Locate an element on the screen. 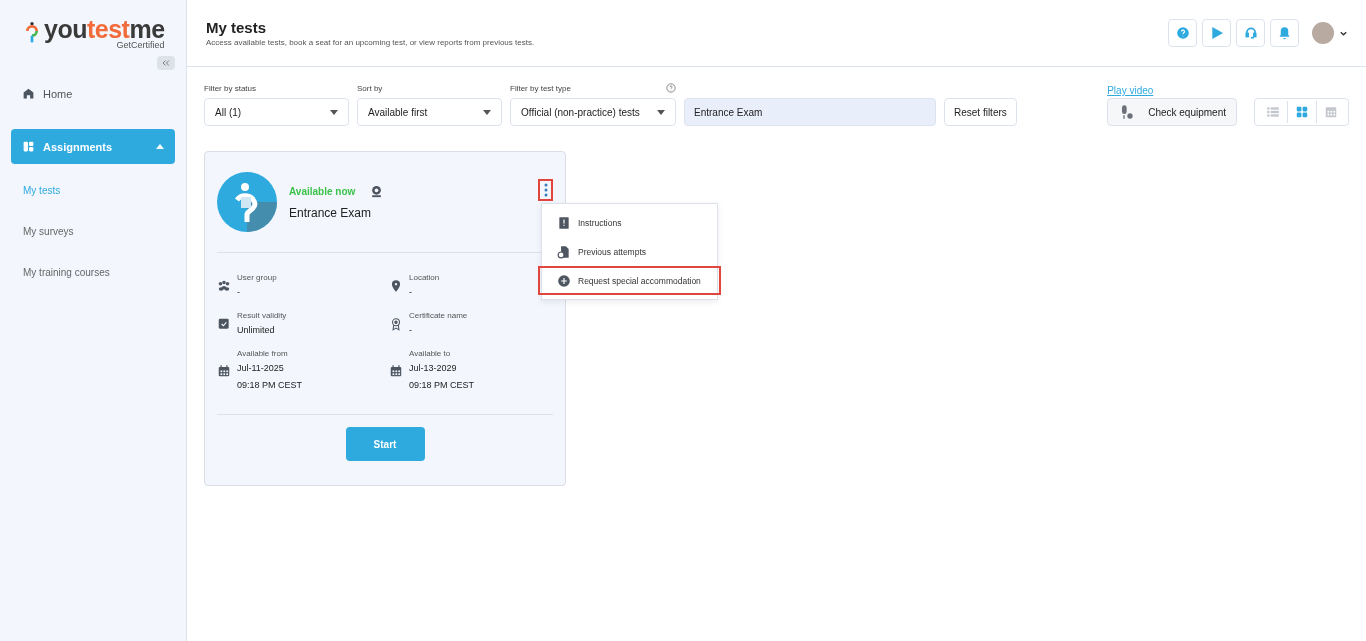 The image size is (1366, 641). calendar-view-icon is located at coordinates (1331, 112).